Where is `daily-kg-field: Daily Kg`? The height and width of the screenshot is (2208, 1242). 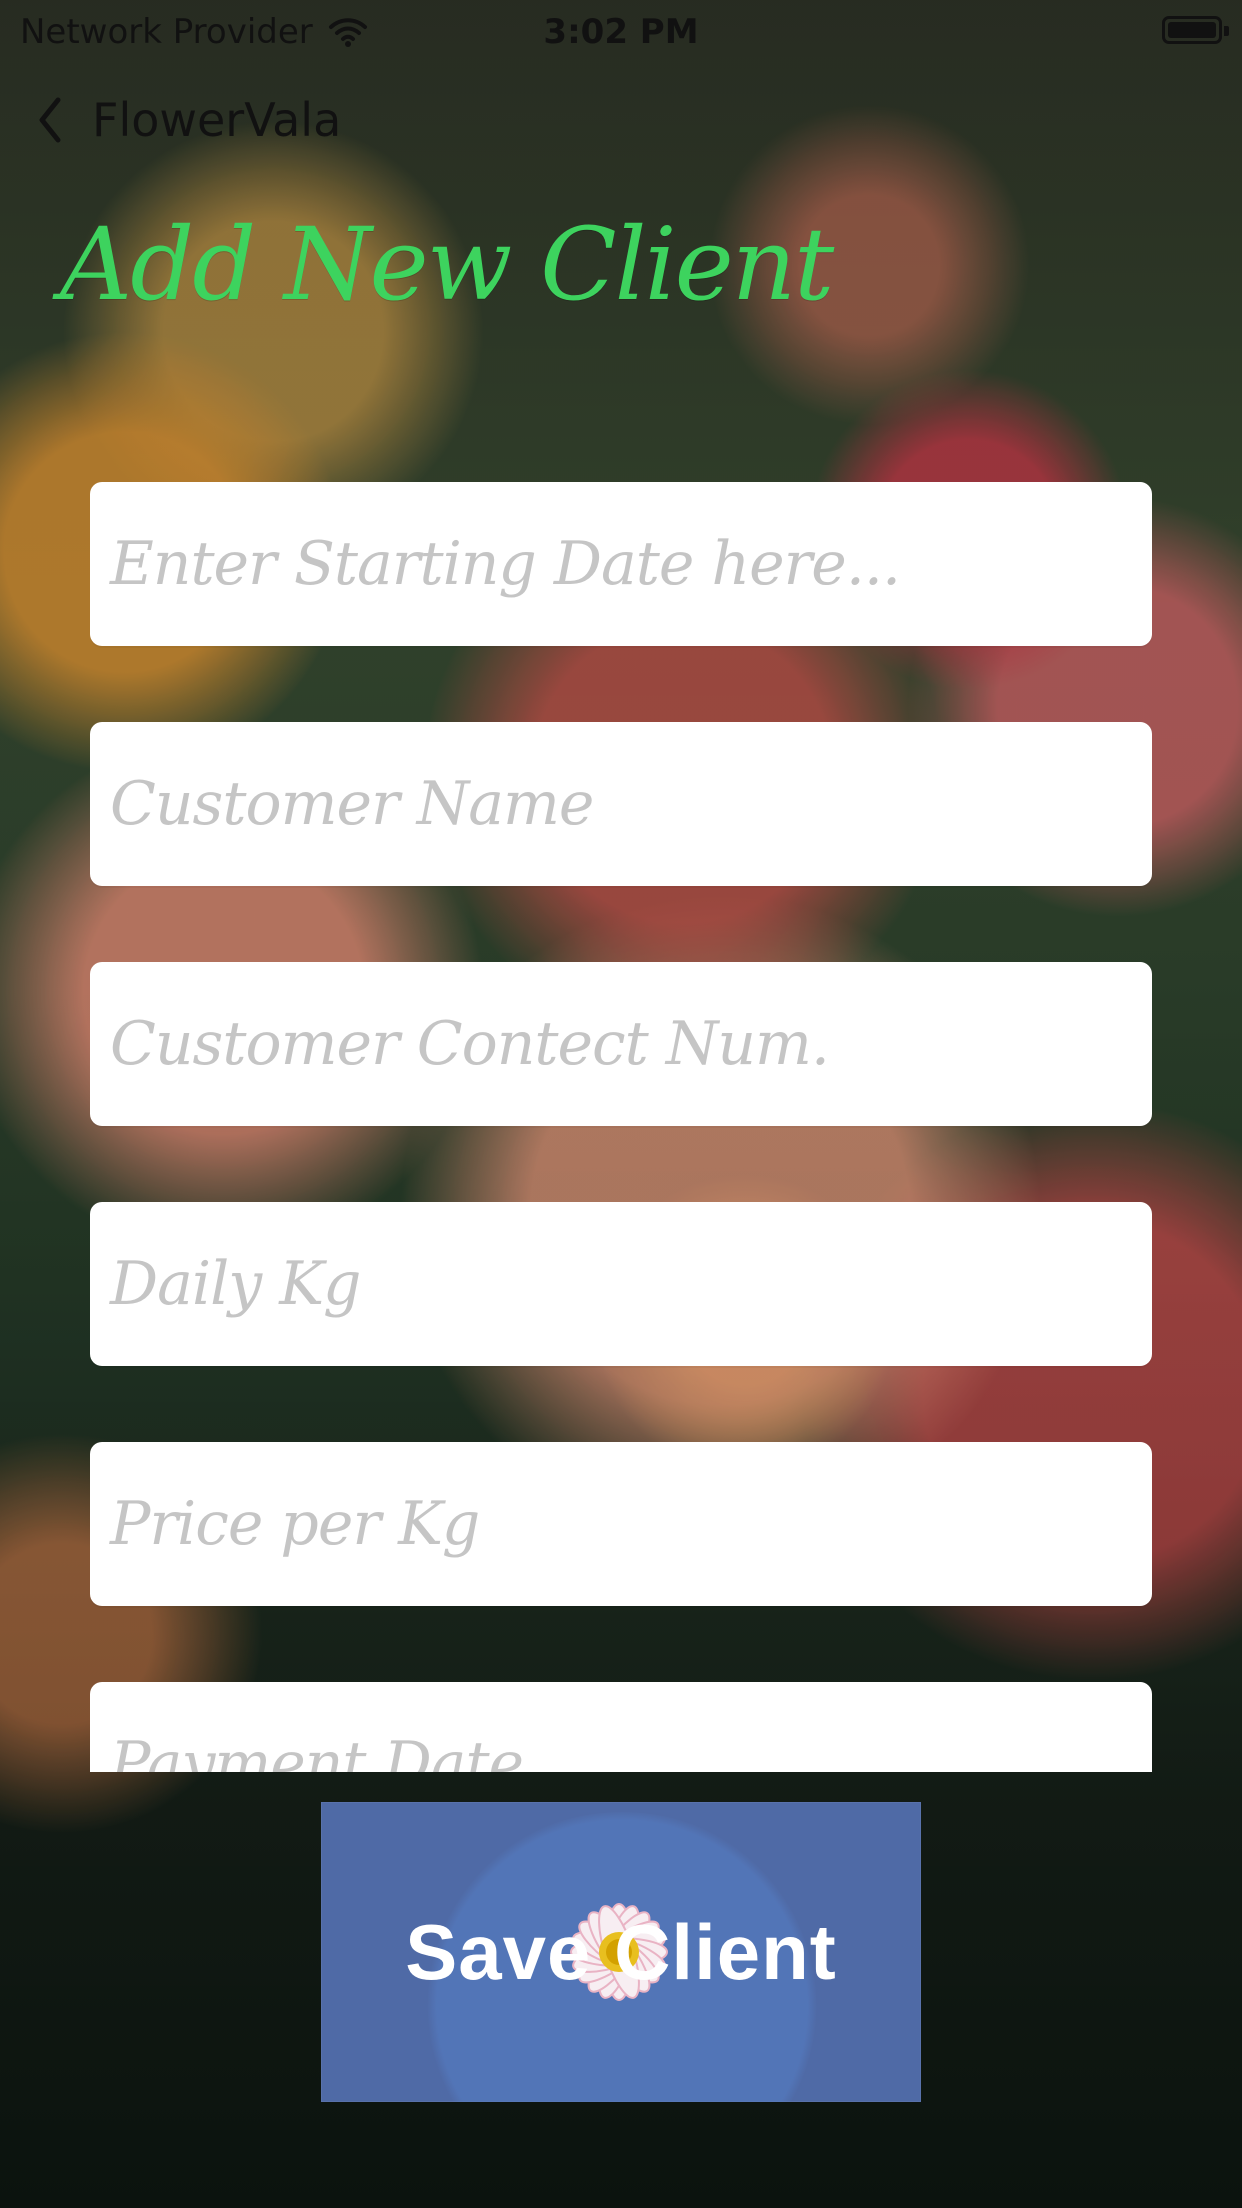 daily-kg-field: Daily Kg is located at coordinates (621, 1284).